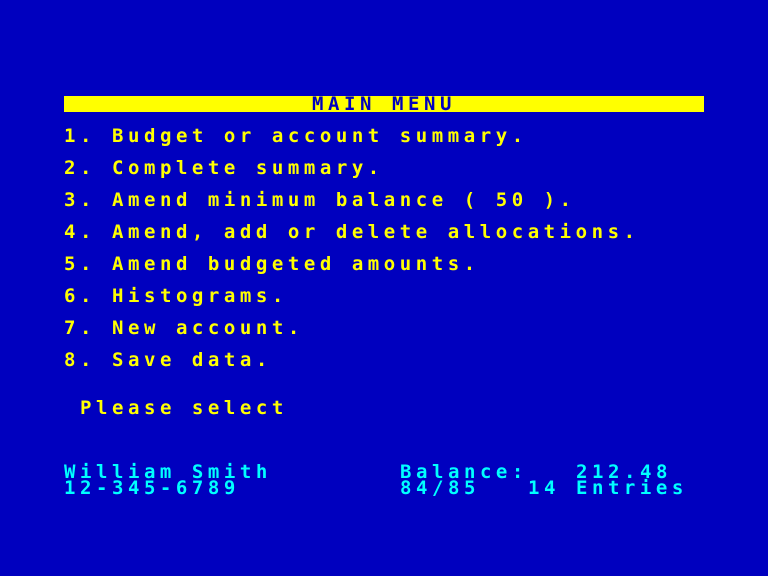 The height and width of the screenshot is (576, 768). Describe the element at coordinates (199, 296) in the screenshot. I see `menu-item-label: Histograms.` at that location.